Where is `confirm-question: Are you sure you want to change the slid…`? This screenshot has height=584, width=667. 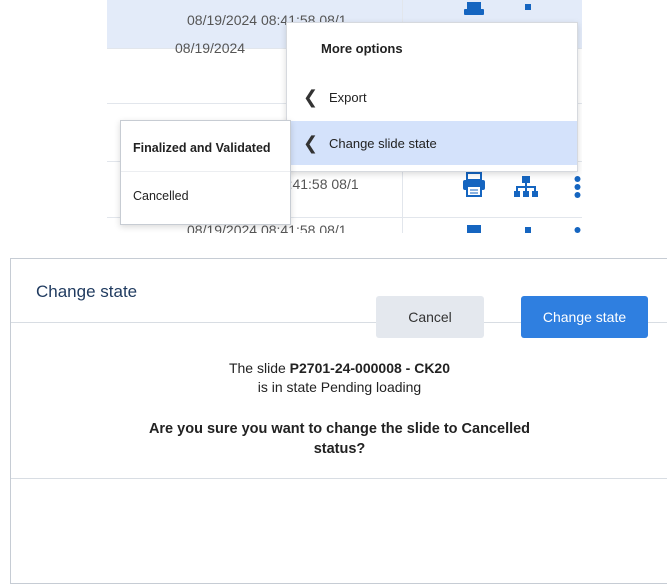
confirm-question: Are you sure you want to change the slid… is located at coordinates (339, 429).